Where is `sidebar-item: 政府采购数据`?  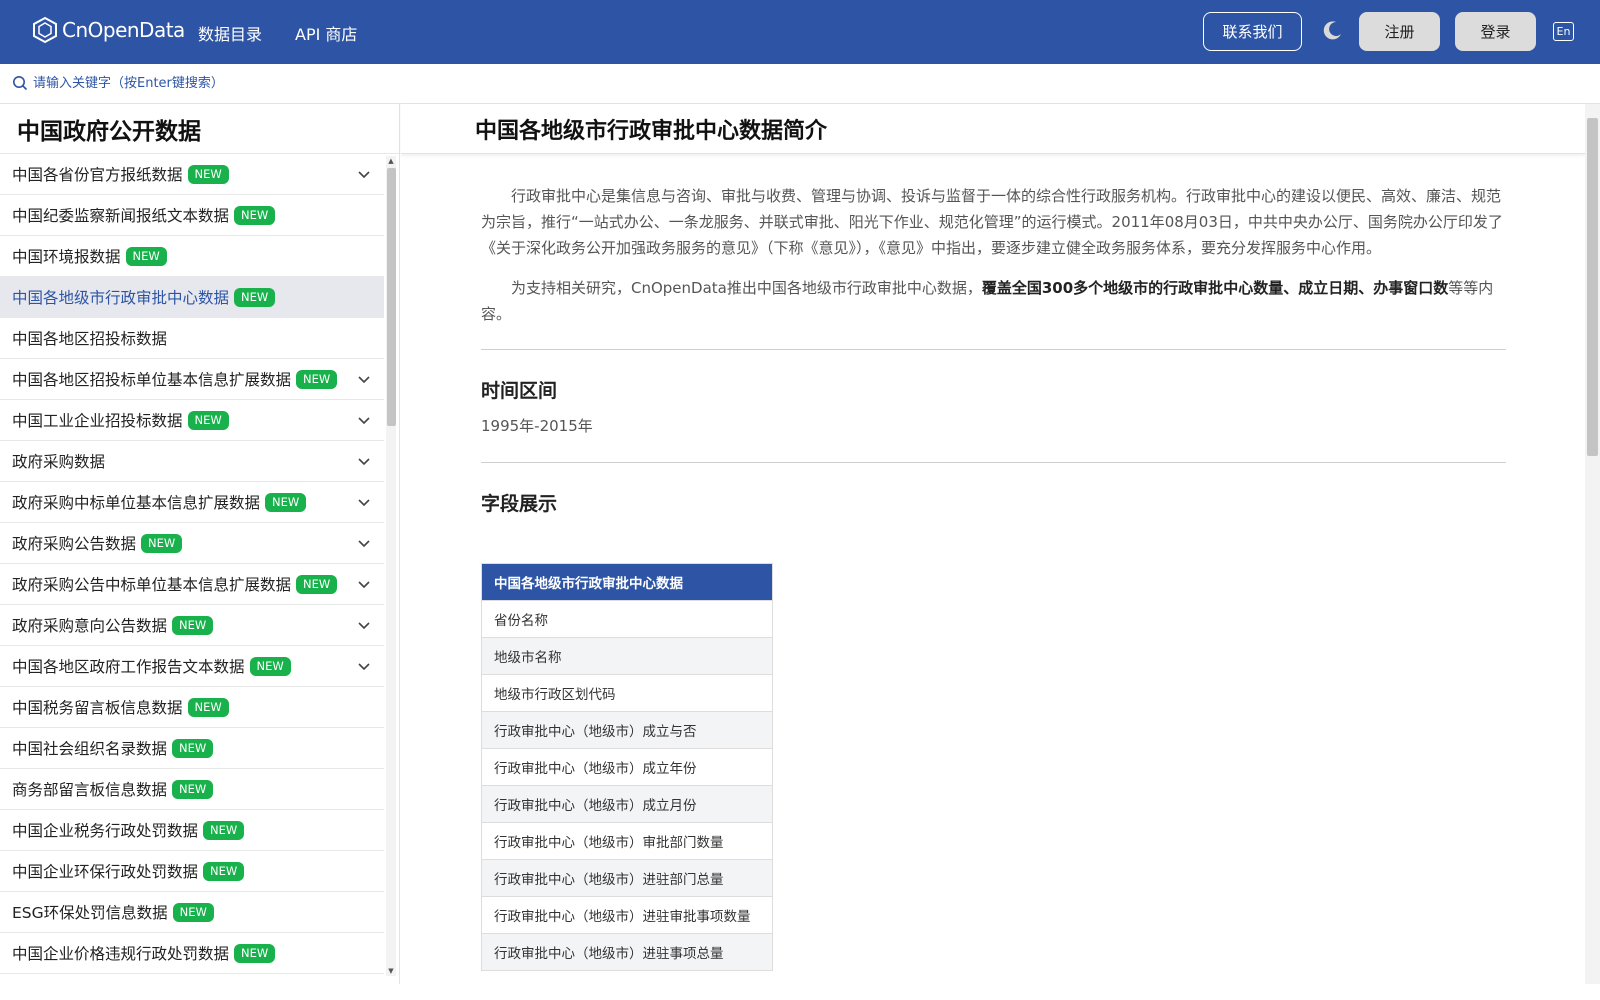
sidebar-item: 政府采购数据 is located at coordinates (192, 461).